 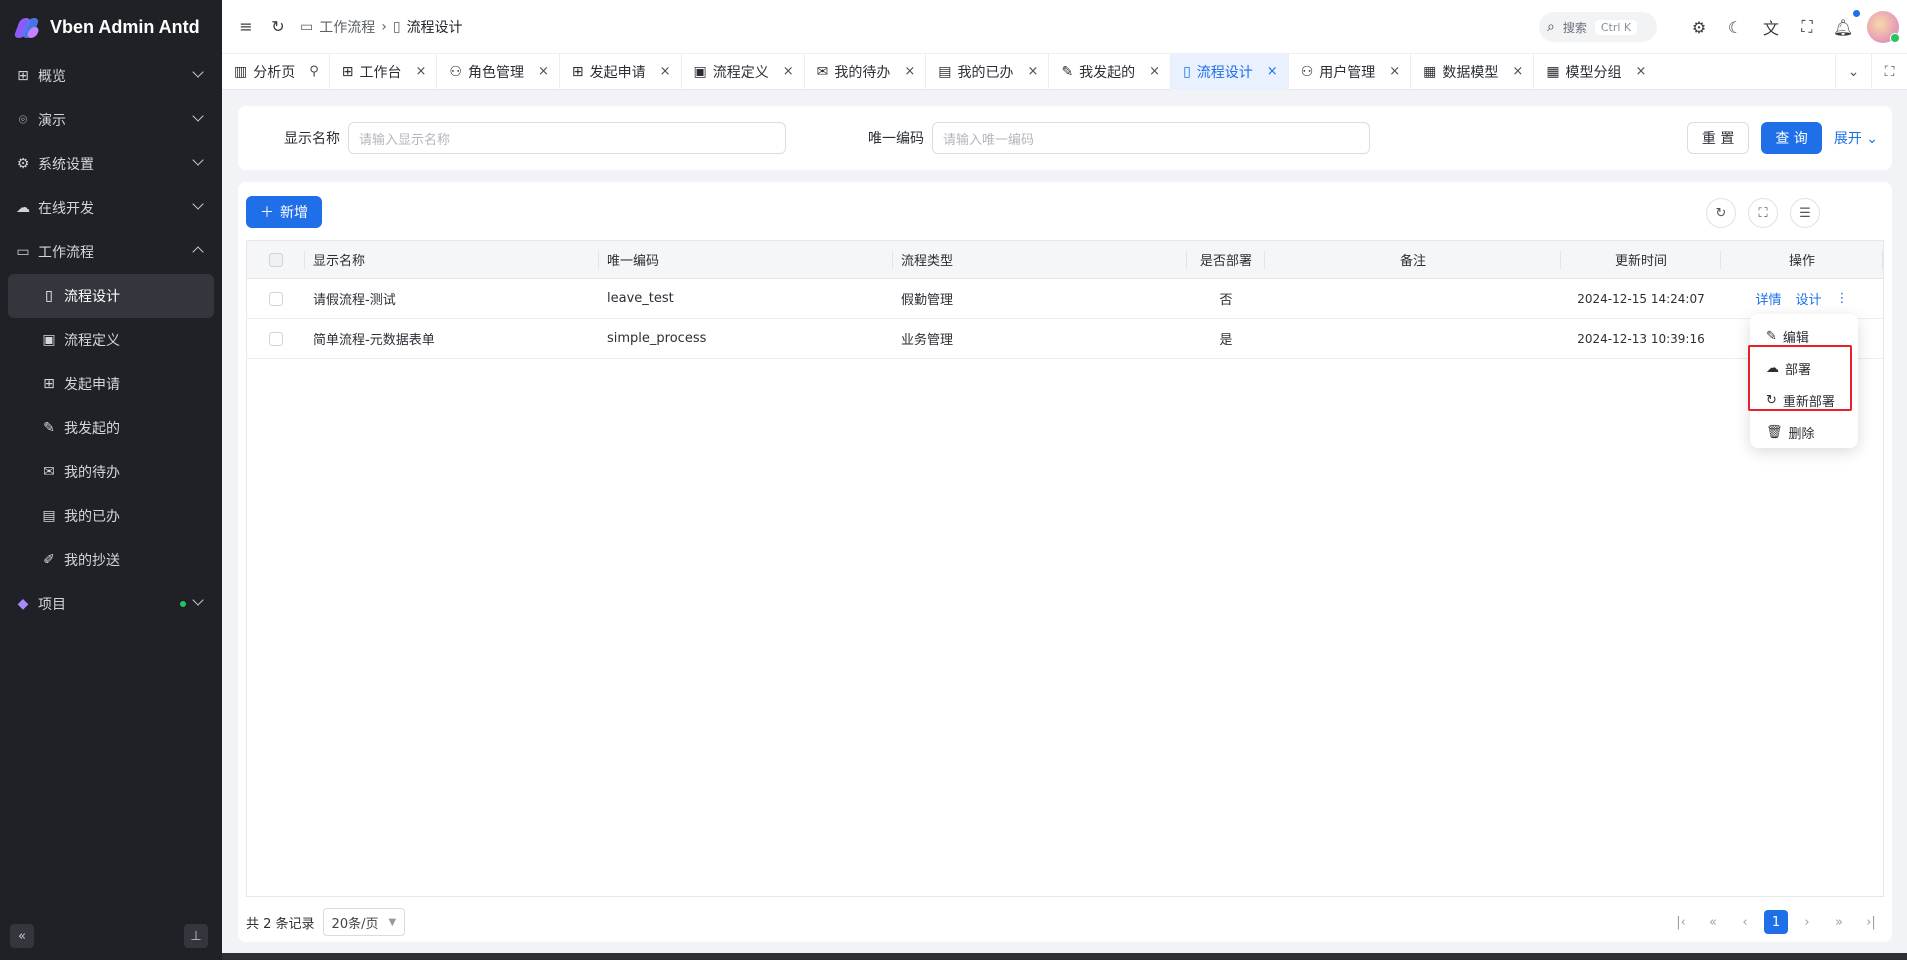 I want to click on design-link: 设计, so click(x=1809, y=298).